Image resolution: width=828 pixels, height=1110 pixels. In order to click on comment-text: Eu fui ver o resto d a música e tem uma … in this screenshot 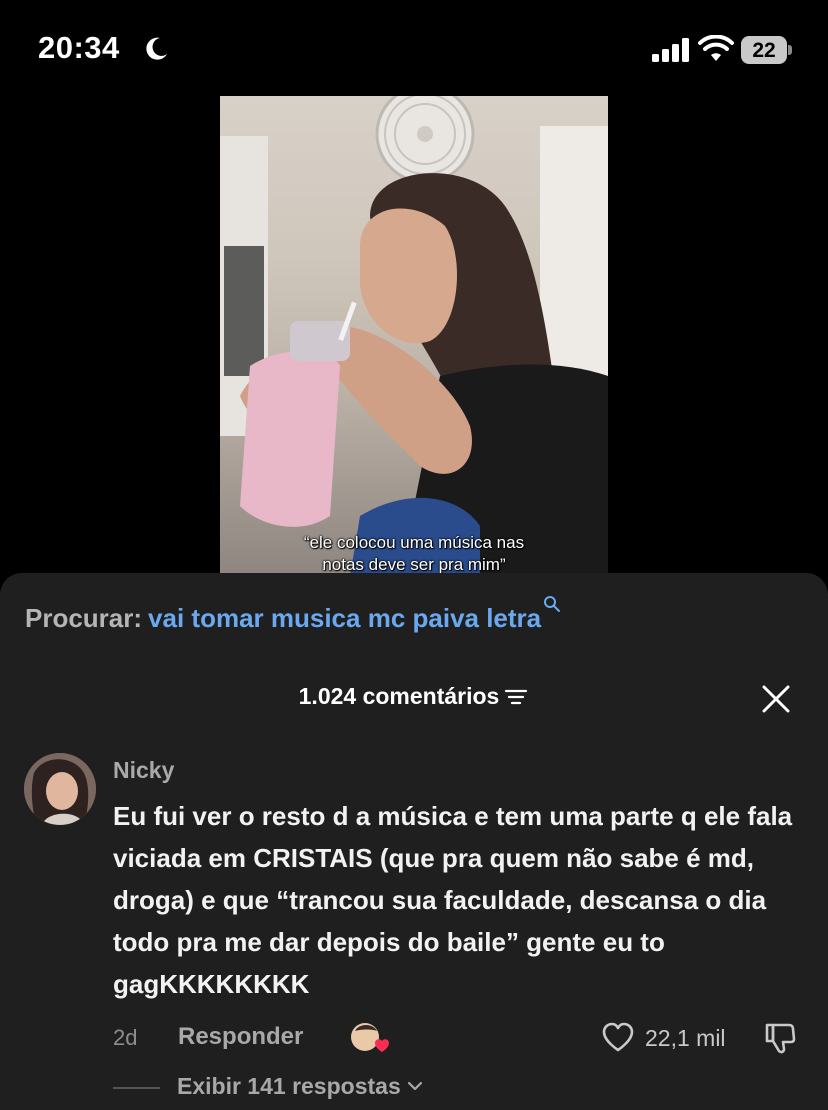, I will do `click(453, 900)`.